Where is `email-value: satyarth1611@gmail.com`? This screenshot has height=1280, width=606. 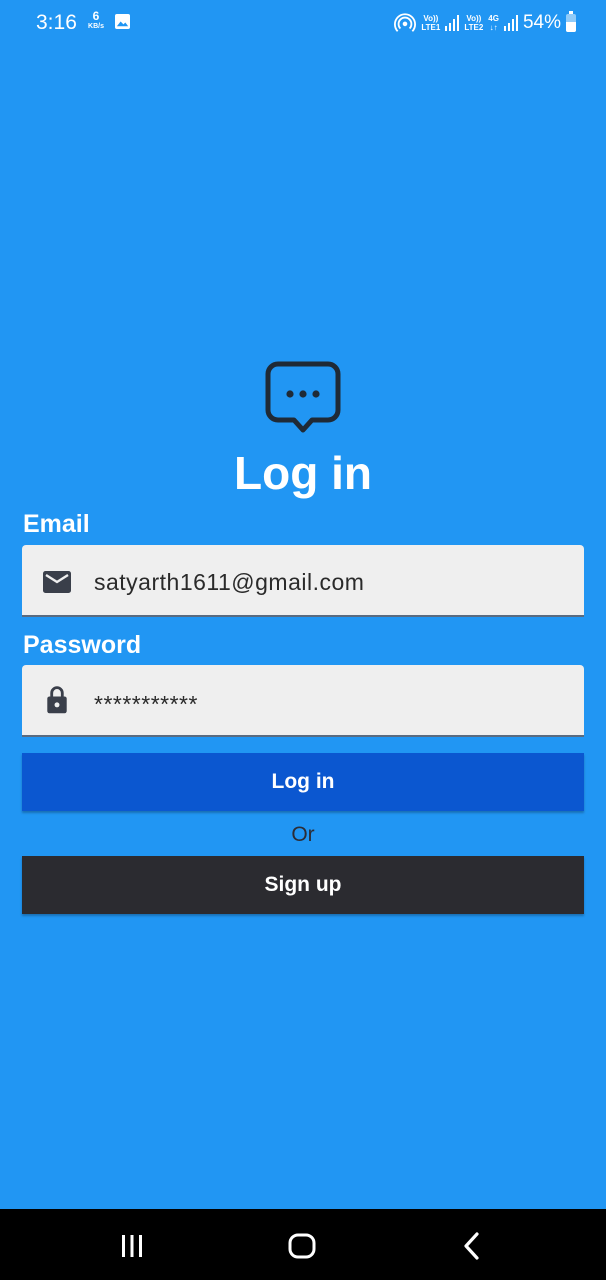
email-value: satyarth1611@gmail.com is located at coordinates (229, 582).